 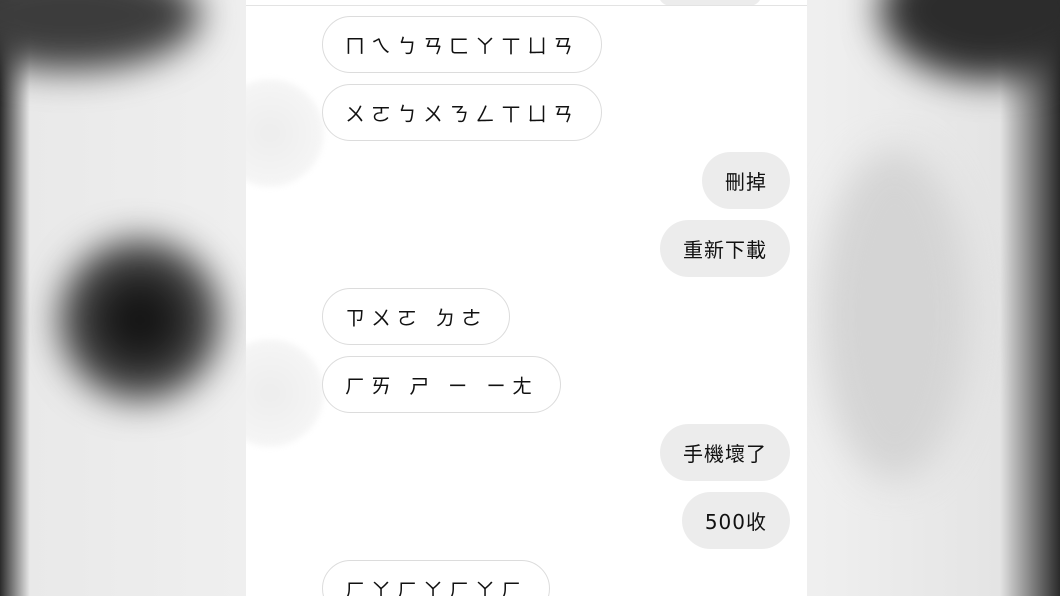 I want to click on received-message-bubble: ㄇㄟㄅㄢㄈㄚㄒㄩㄢ, so click(x=462, y=44).